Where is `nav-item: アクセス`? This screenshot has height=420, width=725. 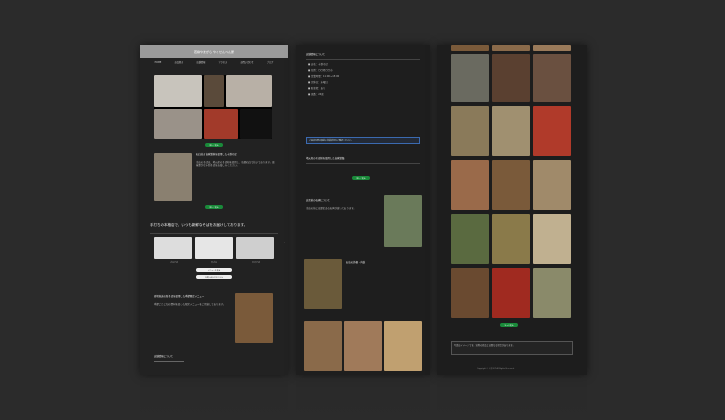
nav-item: アクセス is located at coordinates (223, 62).